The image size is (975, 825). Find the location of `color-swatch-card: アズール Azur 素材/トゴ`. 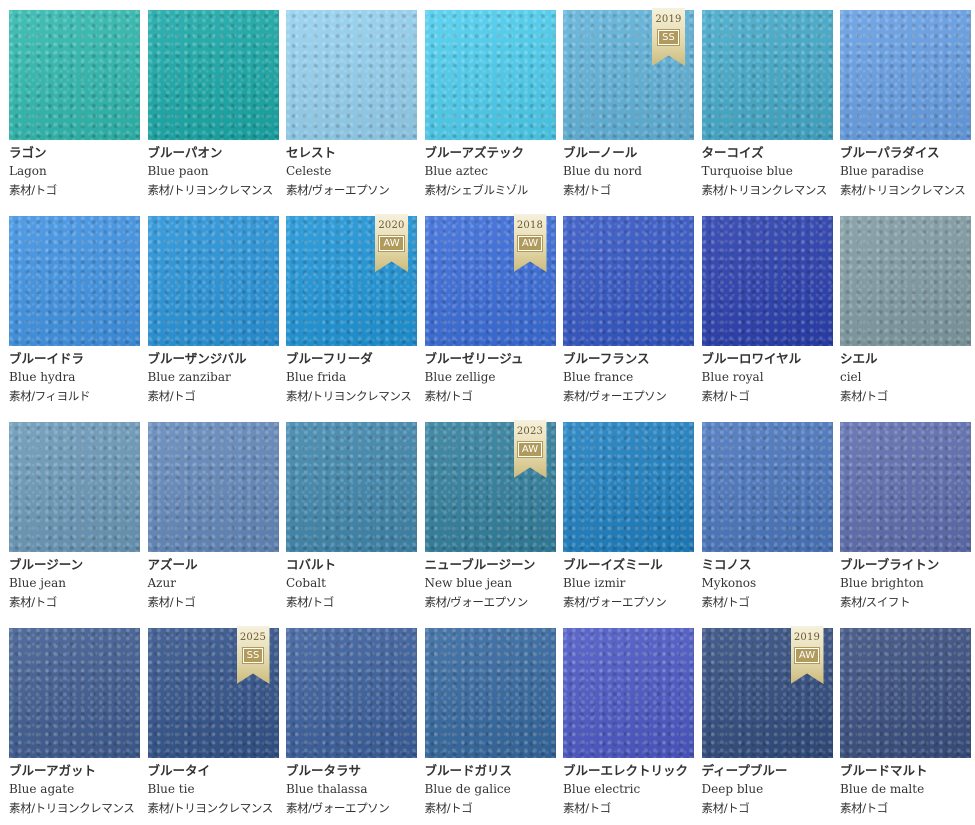

color-swatch-card: アズール Azur 素材/トゴ is located at coordinates (213, 519).